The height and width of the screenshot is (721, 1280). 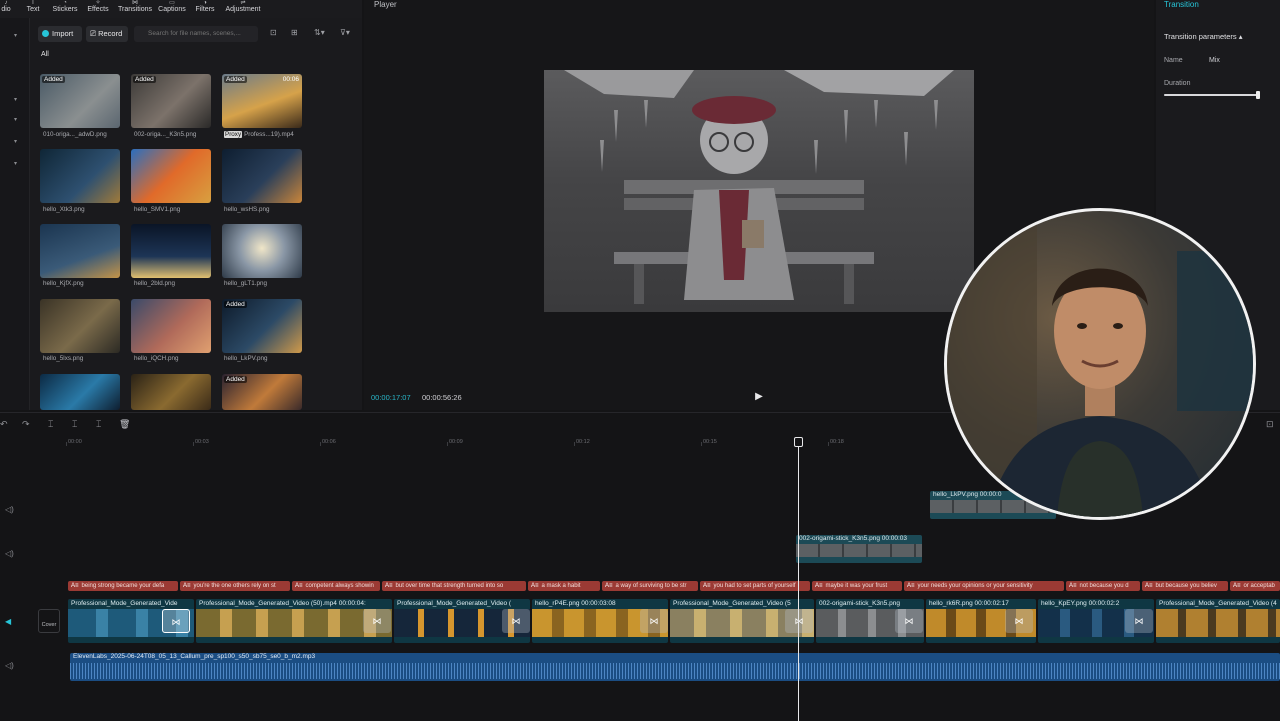 What do you see at coordinates (15, 214) in the screenshot?
I see `left-rail: ▾ ▾ ▾ ▾ ▾` at bounding box center [15, 214].